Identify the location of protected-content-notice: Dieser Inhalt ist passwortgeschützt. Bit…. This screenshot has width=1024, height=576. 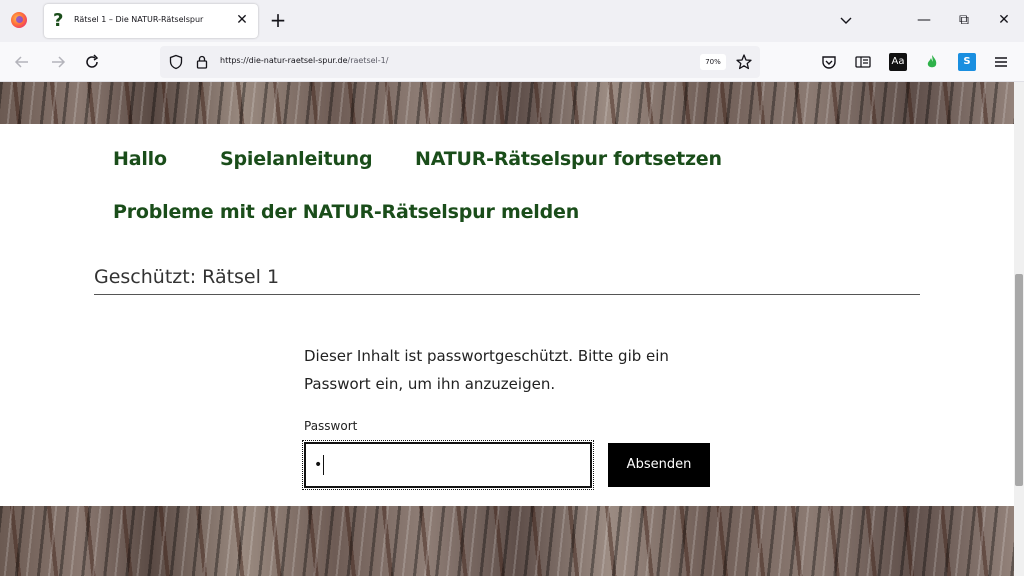
(486, 370).